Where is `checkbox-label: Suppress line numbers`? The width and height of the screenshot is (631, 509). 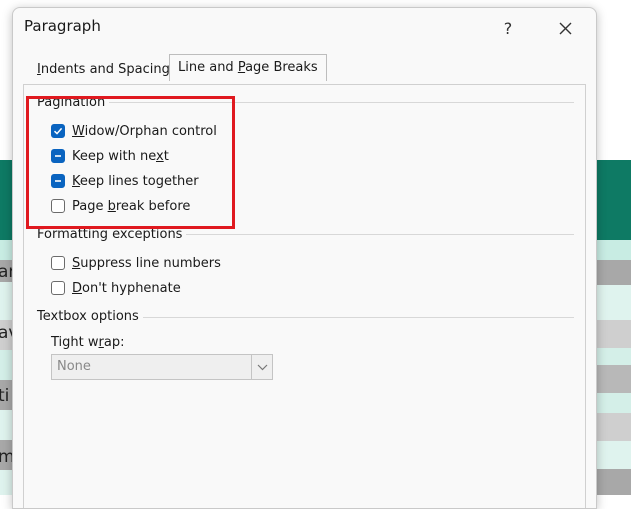 checkbox-label: Suppress line numbers is located at coordinates (146, 263).